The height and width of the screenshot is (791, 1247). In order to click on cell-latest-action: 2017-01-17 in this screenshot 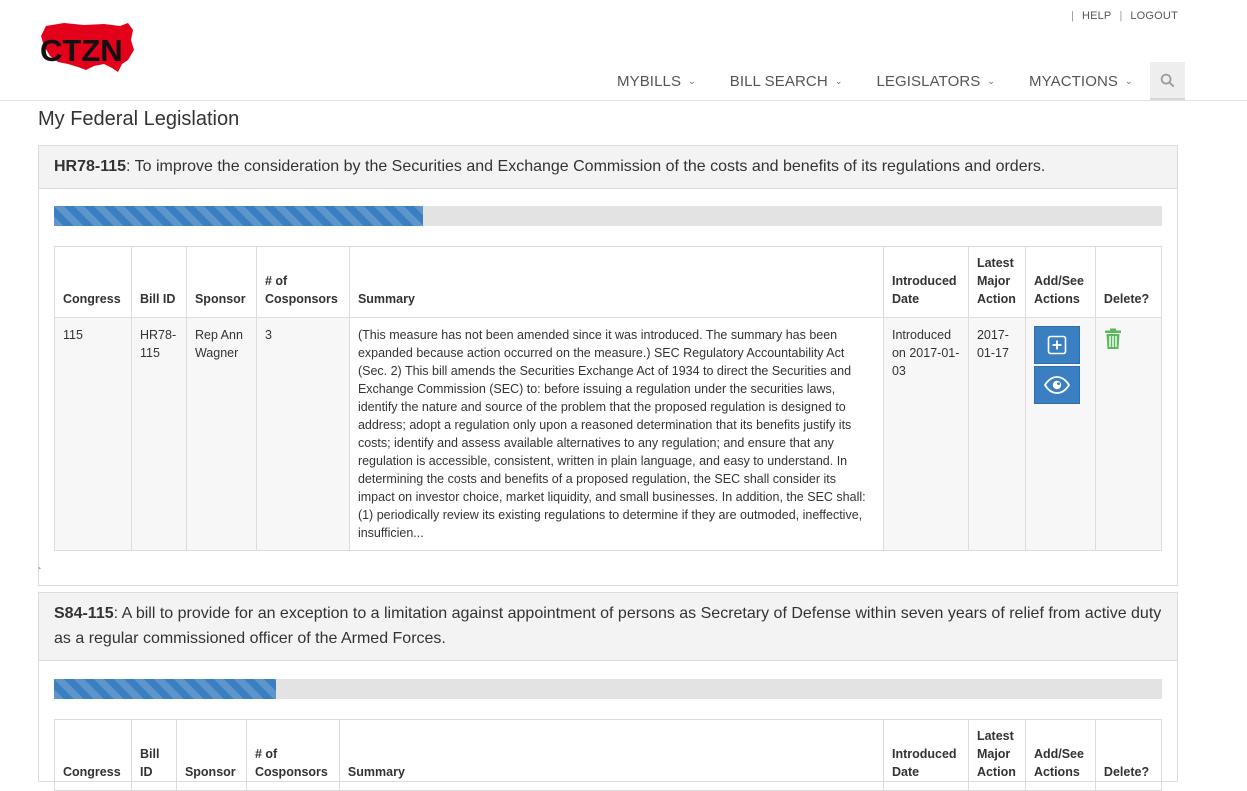, I will do `click(996, 434)`.